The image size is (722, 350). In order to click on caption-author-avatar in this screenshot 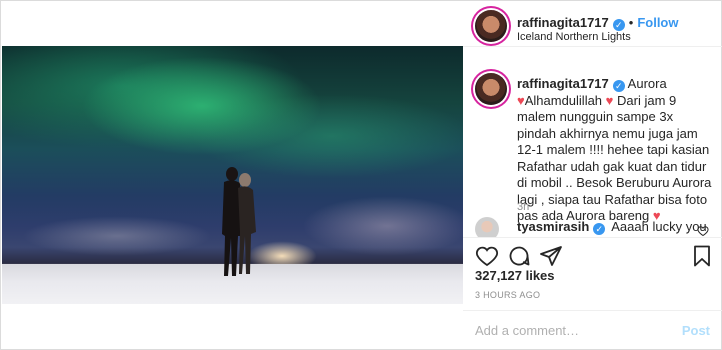, I will do `click(491, 89)`.